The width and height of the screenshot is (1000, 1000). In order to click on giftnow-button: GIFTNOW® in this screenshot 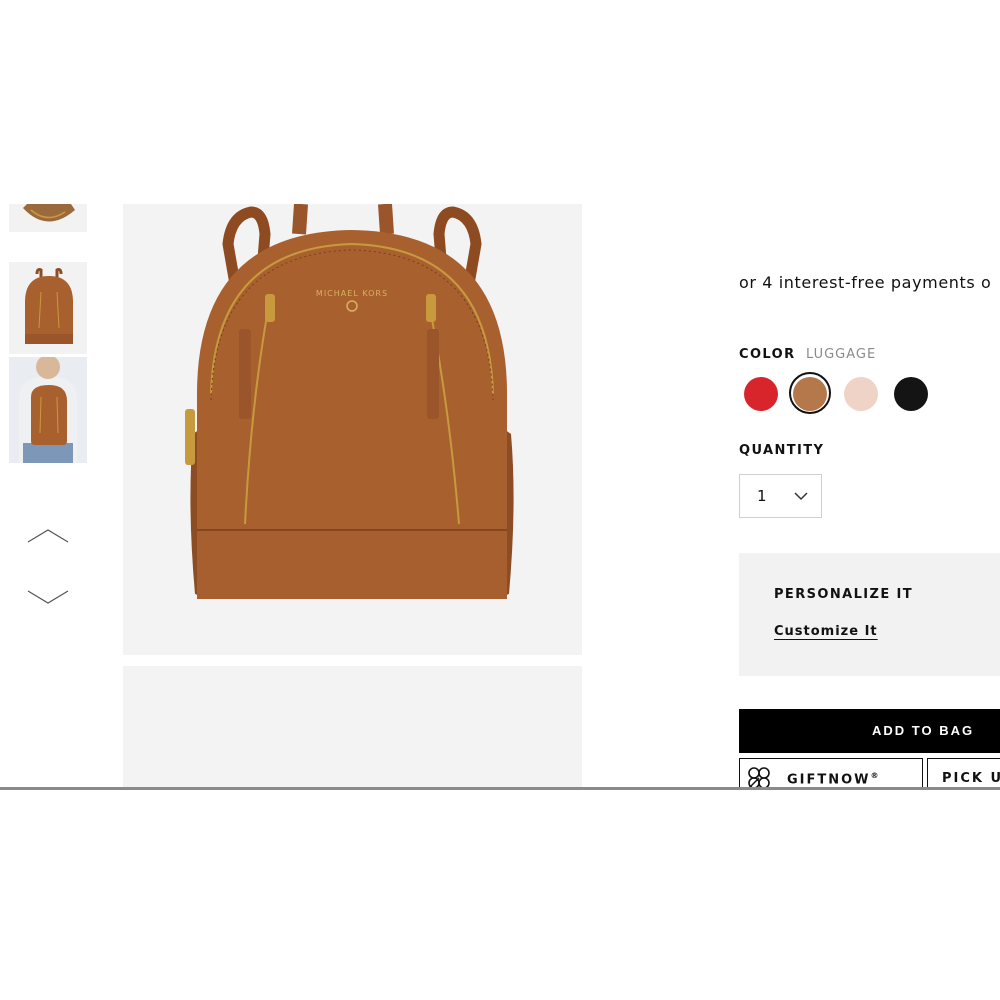, I will do `click(831, 774)`.